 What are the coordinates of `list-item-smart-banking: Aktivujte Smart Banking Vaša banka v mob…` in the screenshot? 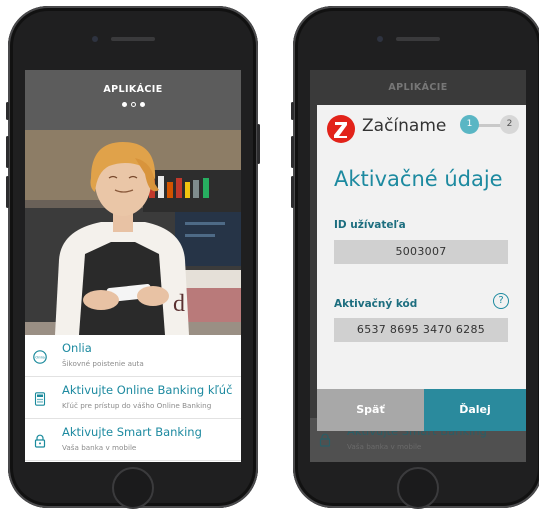 It's located at (133, 440).